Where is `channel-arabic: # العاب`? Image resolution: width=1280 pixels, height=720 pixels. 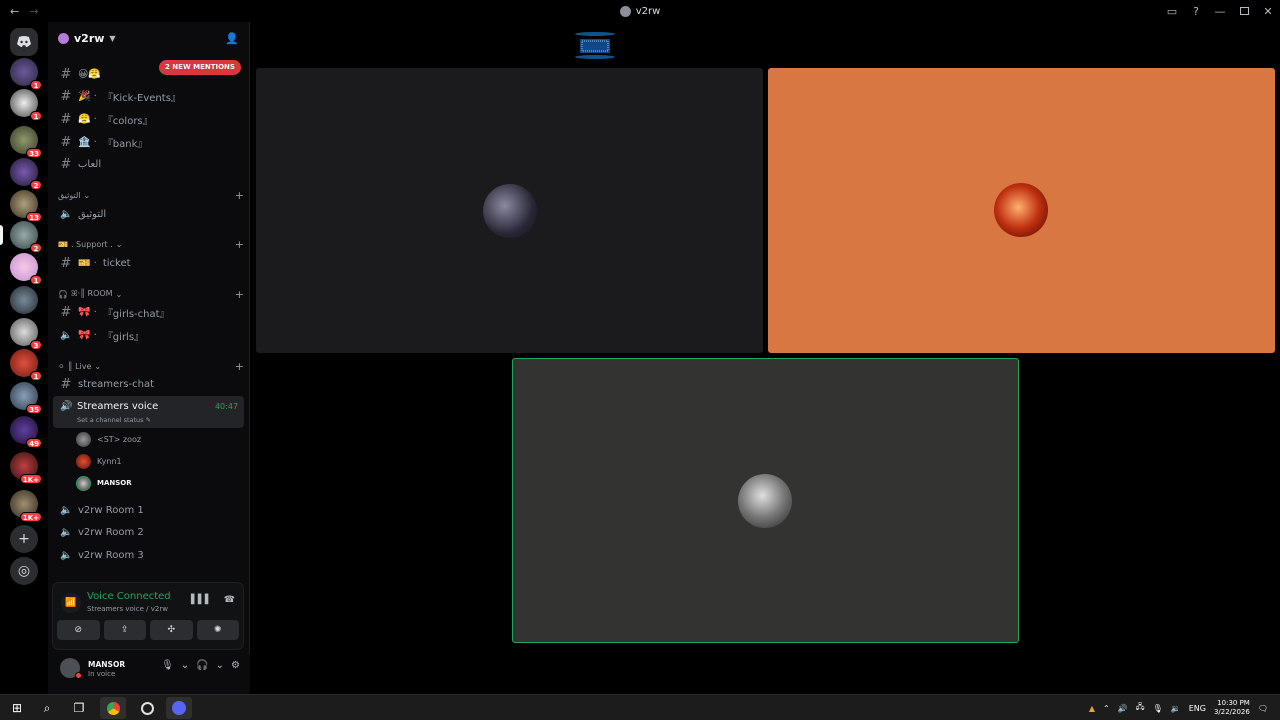
channel-arabic: # العاب is located at coordinates (149, 164).